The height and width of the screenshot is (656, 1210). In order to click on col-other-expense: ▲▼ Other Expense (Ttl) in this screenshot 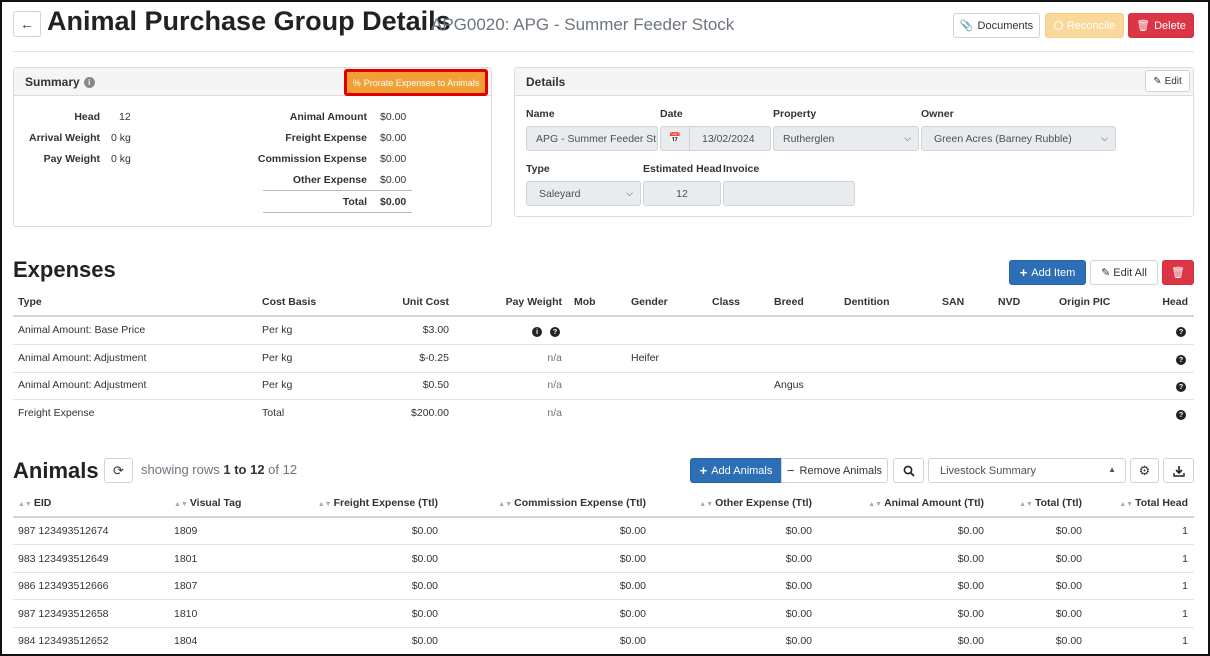, I will do `click(741, 503)`.